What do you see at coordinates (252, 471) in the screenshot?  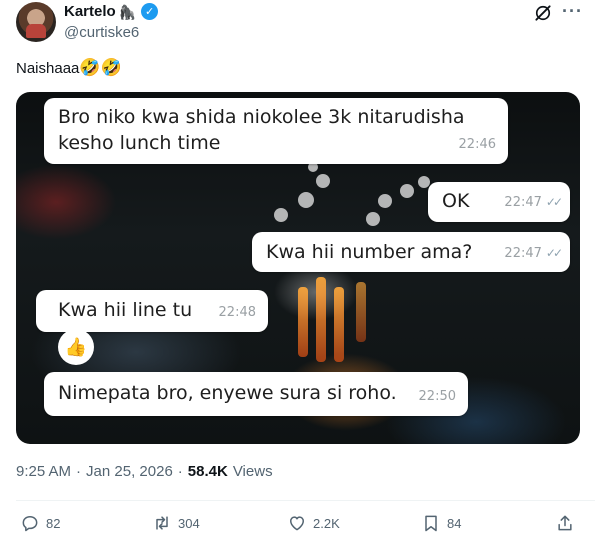 I see `views-label: Views` at bounding box center [252, 471].